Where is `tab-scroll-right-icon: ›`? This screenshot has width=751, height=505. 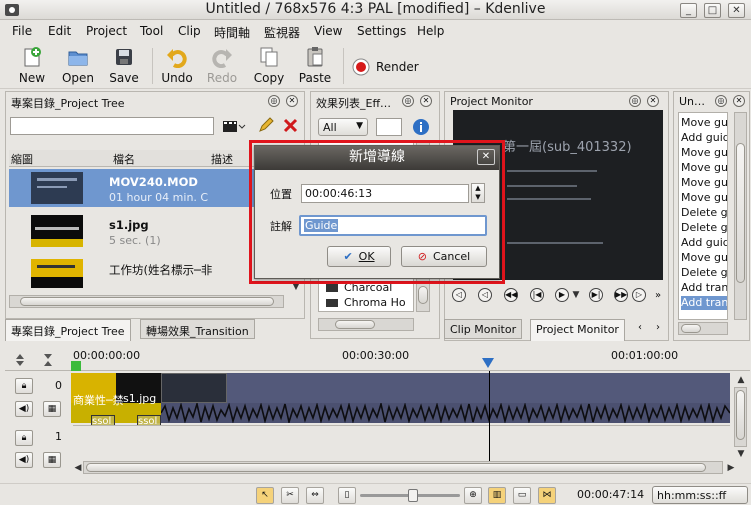 tab-scroll-right-icon: › is located at coordinates (658, 327).